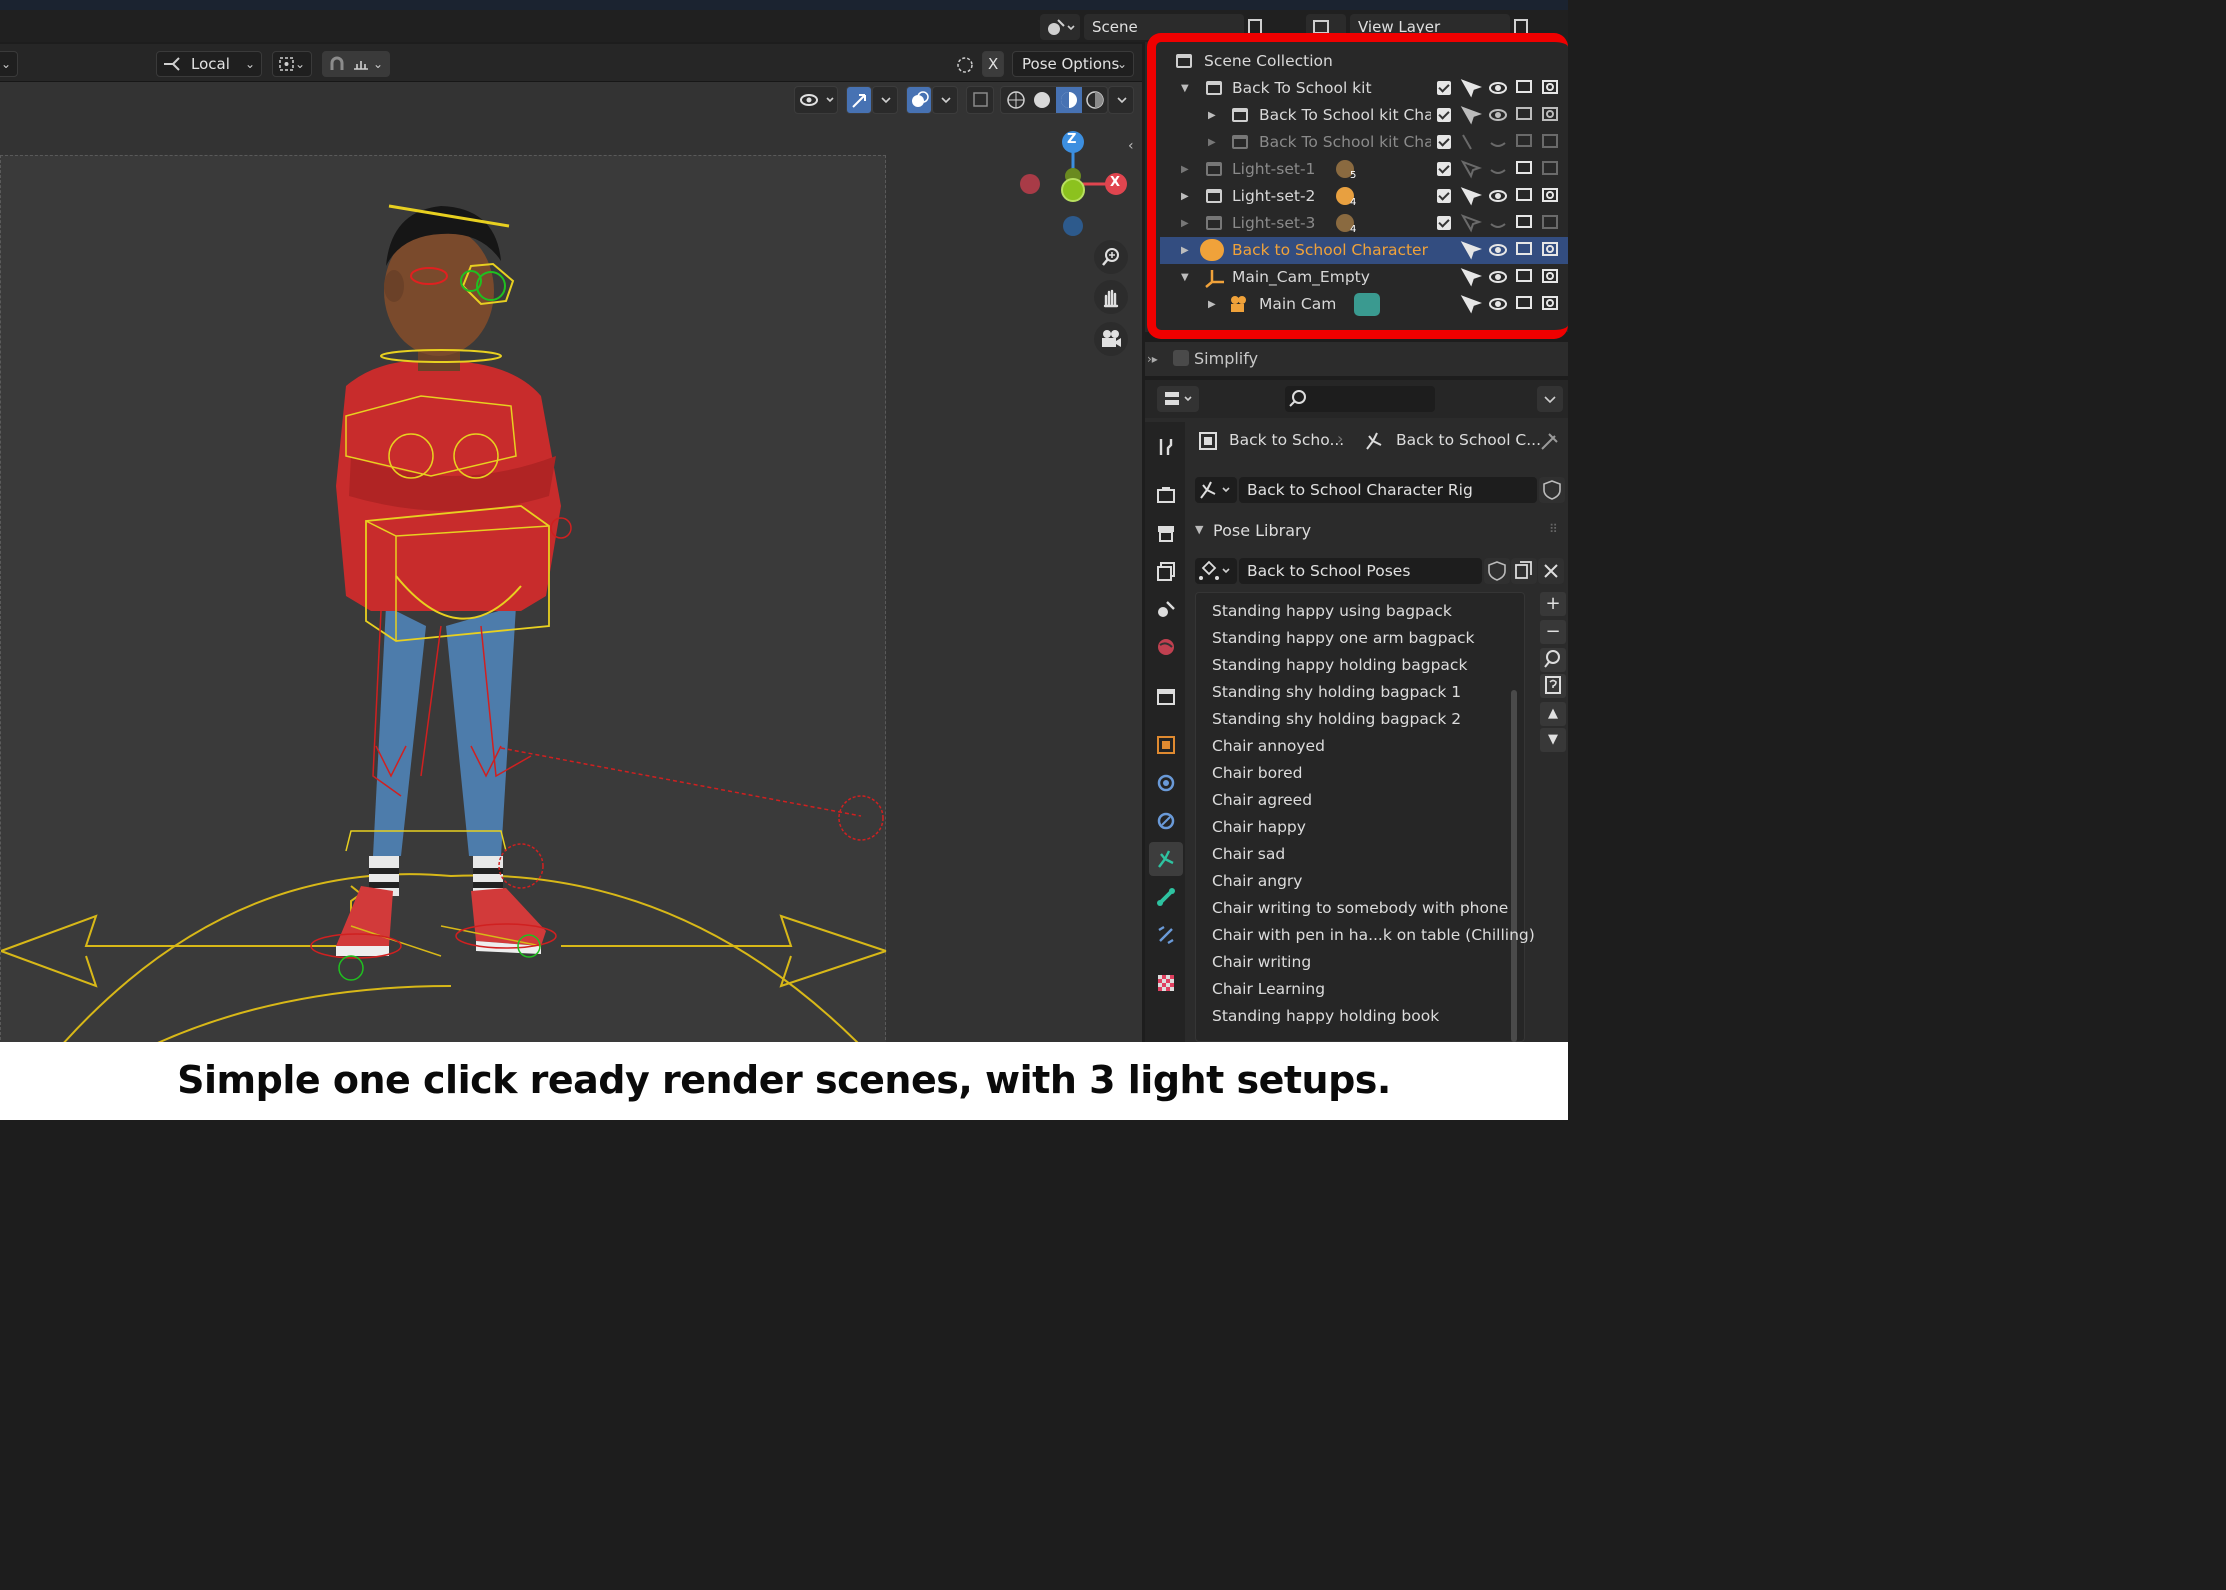  What do you see at coordinates (1297, 398) in the screenshot?
I see `search-icon` at bounding box center [1297, 398].